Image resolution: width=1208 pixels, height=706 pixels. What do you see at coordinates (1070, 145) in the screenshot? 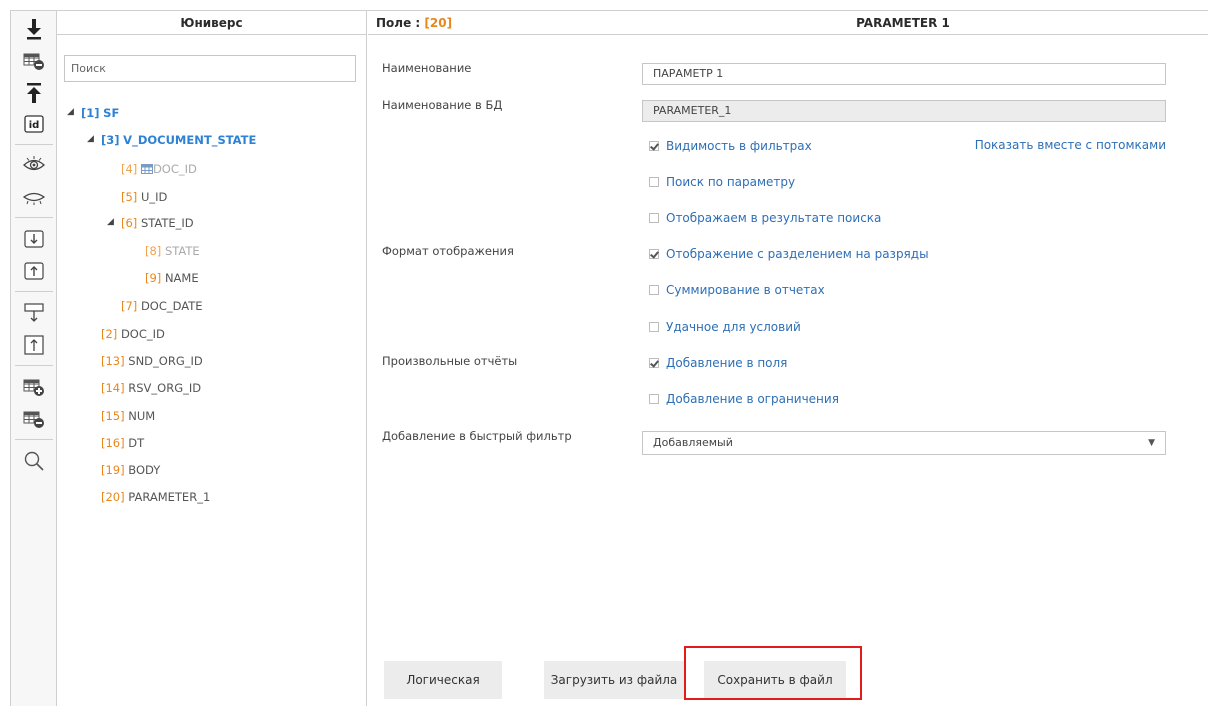
I see `show-with-children-link: Показать вместе с потомками` at bounding box center [1070, 145].